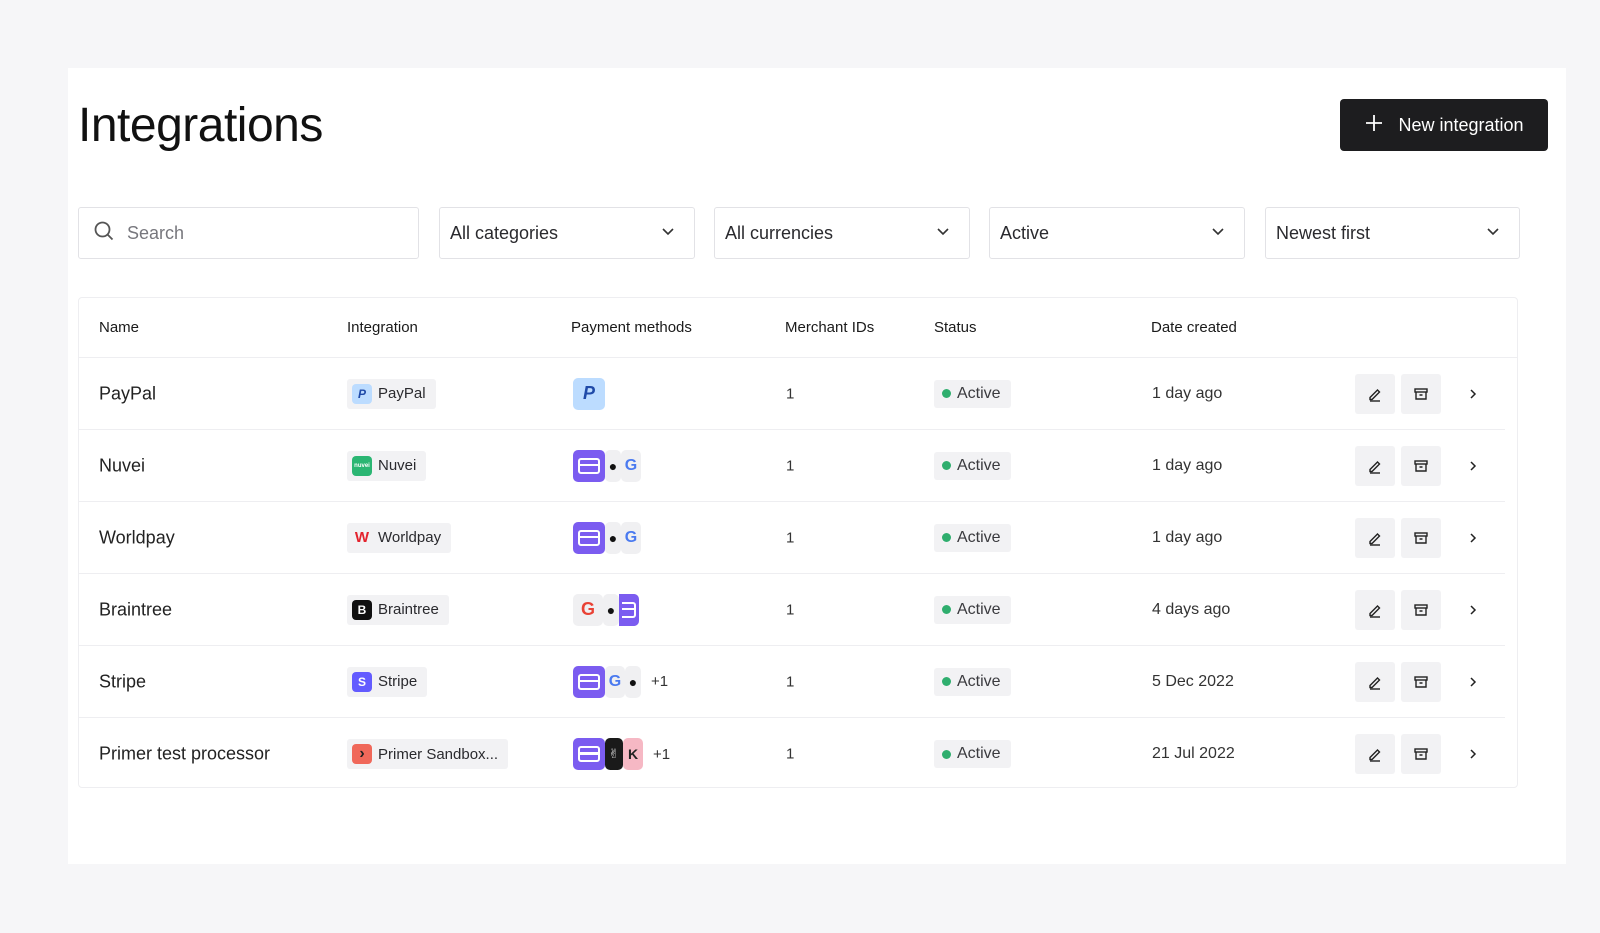  Describe the element at coordinates (779, 232) in the screenshot. I see `currency-select-value: All currencies` at that location.